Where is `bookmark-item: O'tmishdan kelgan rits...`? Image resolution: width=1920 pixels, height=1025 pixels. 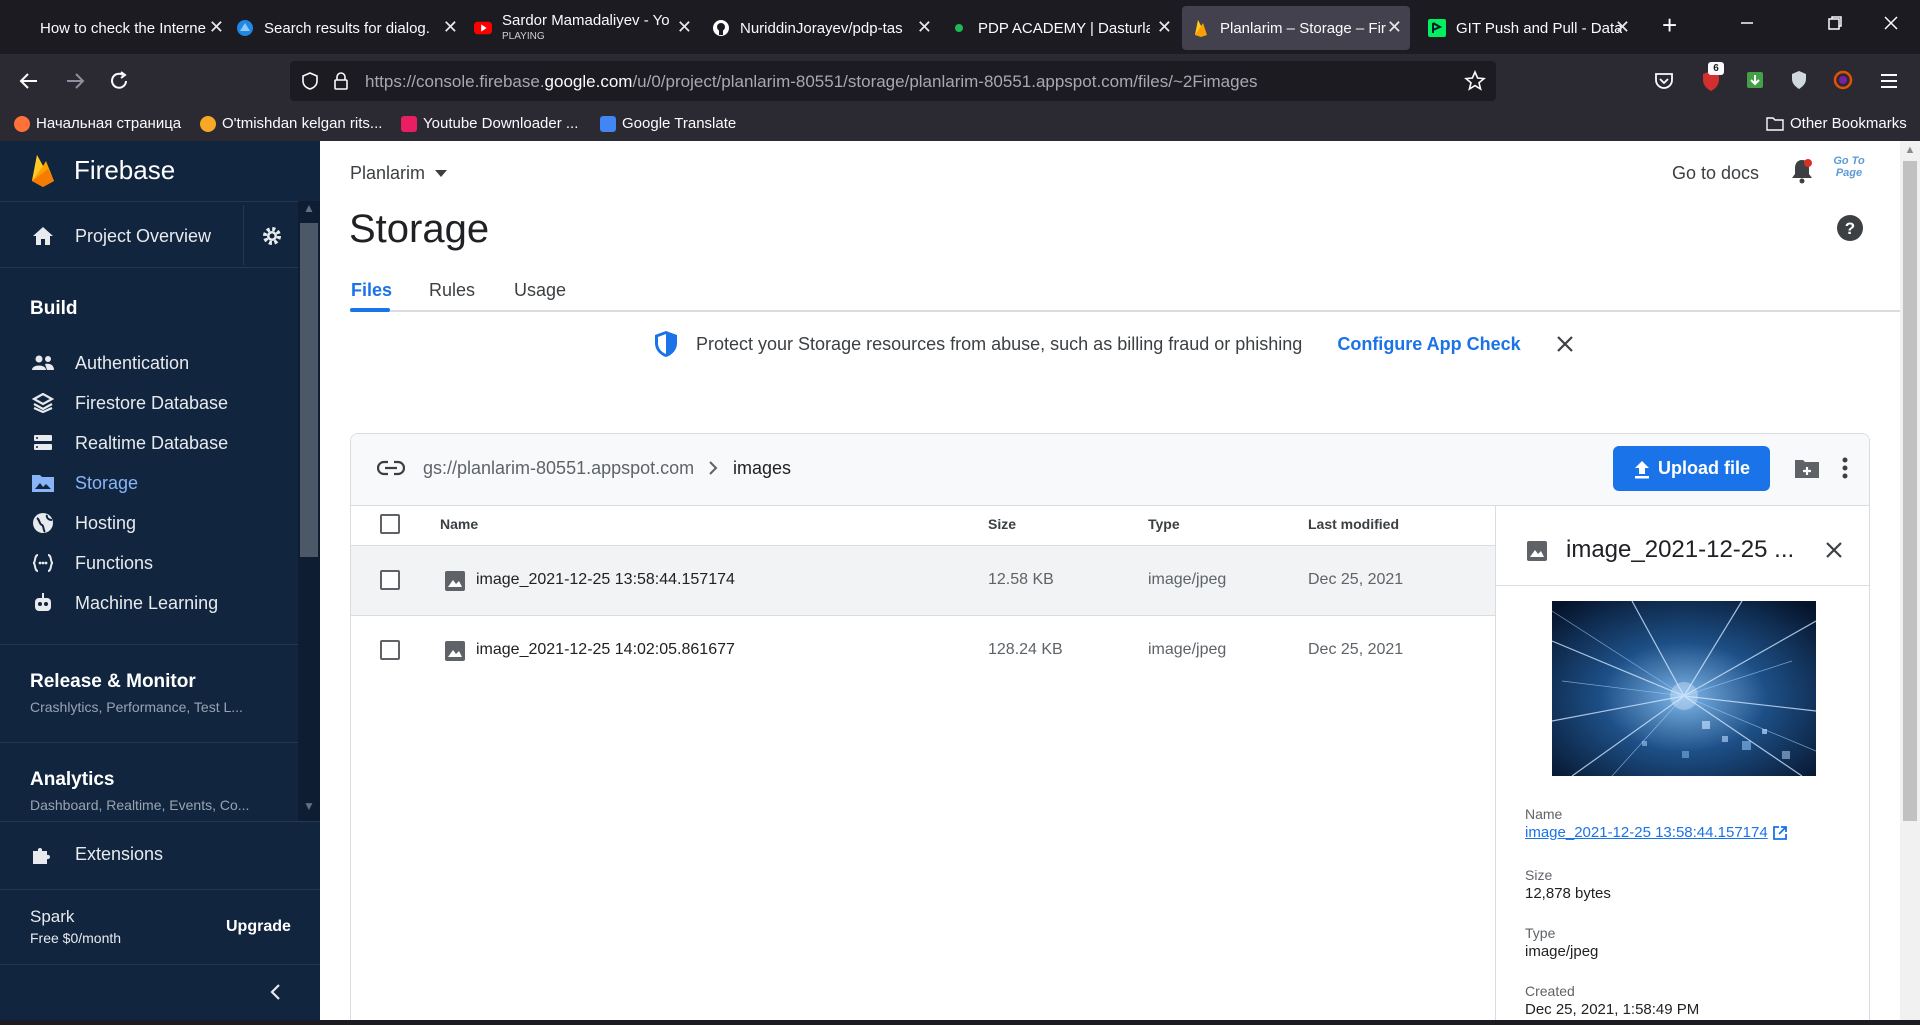 bookmark-item: O'tmishdan kelgan rits... is located at coordinates (291, 123).